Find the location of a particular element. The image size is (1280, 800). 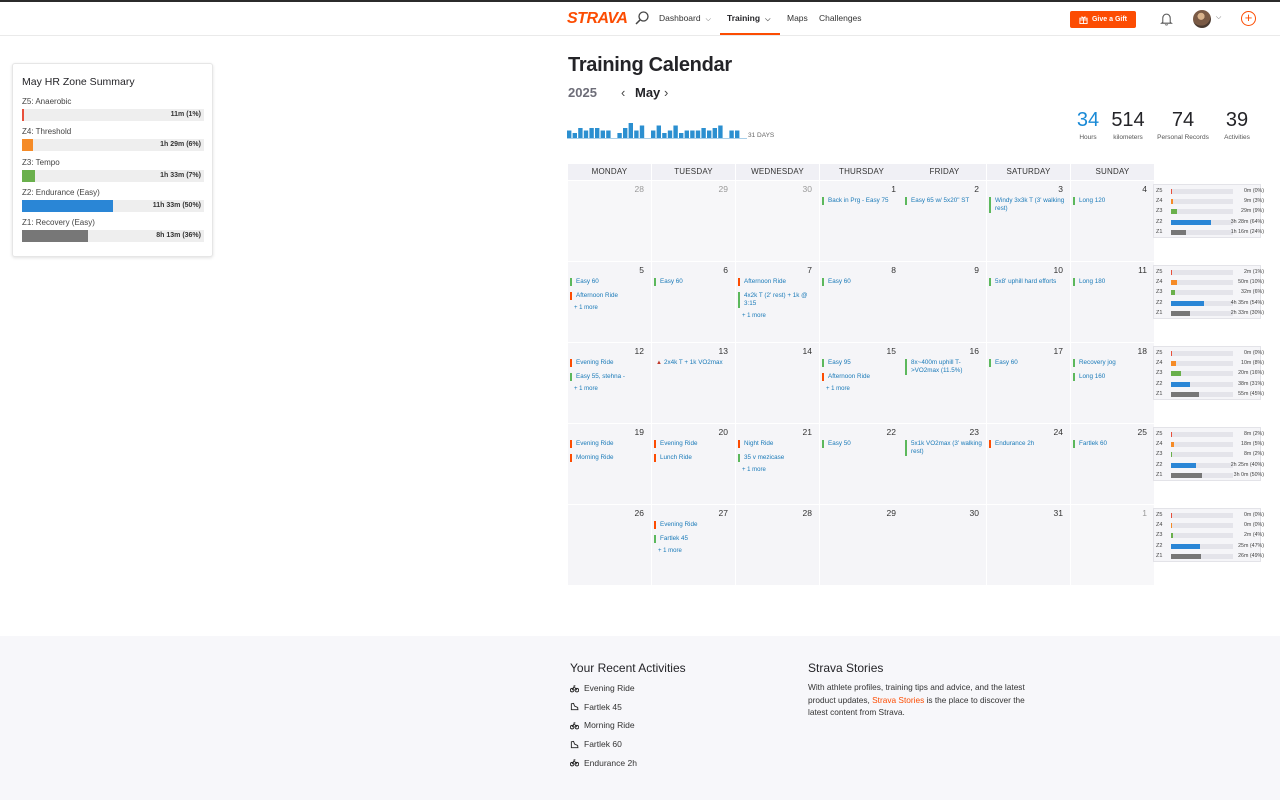

activity-link: Morning Ride is located at coordinates (608, 458).